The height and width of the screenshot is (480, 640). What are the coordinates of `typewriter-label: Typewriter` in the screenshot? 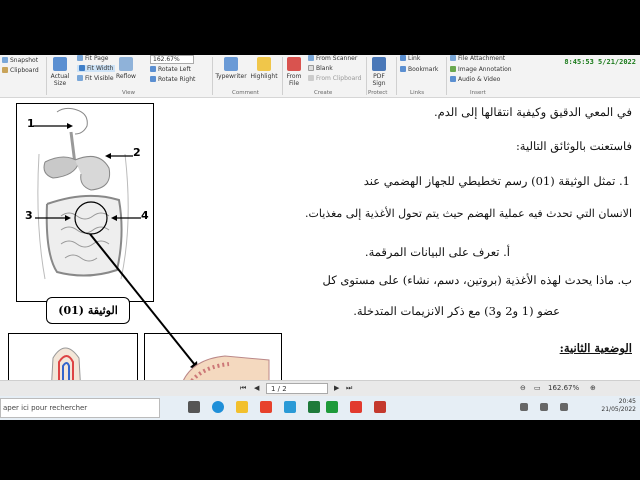 It's located at (231, 76).